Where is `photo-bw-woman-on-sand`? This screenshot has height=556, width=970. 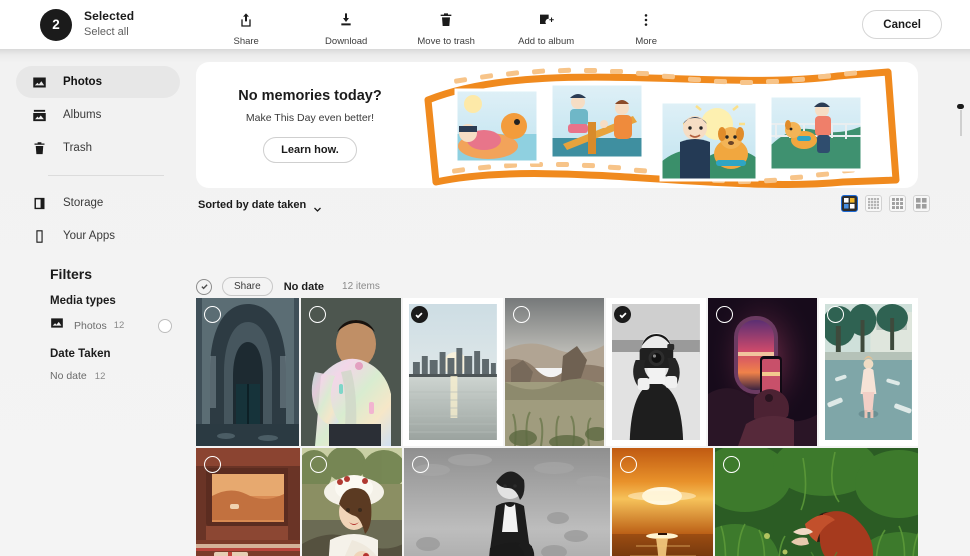
photo-bw-woman-on-sand is located at coordinates (507, 502).